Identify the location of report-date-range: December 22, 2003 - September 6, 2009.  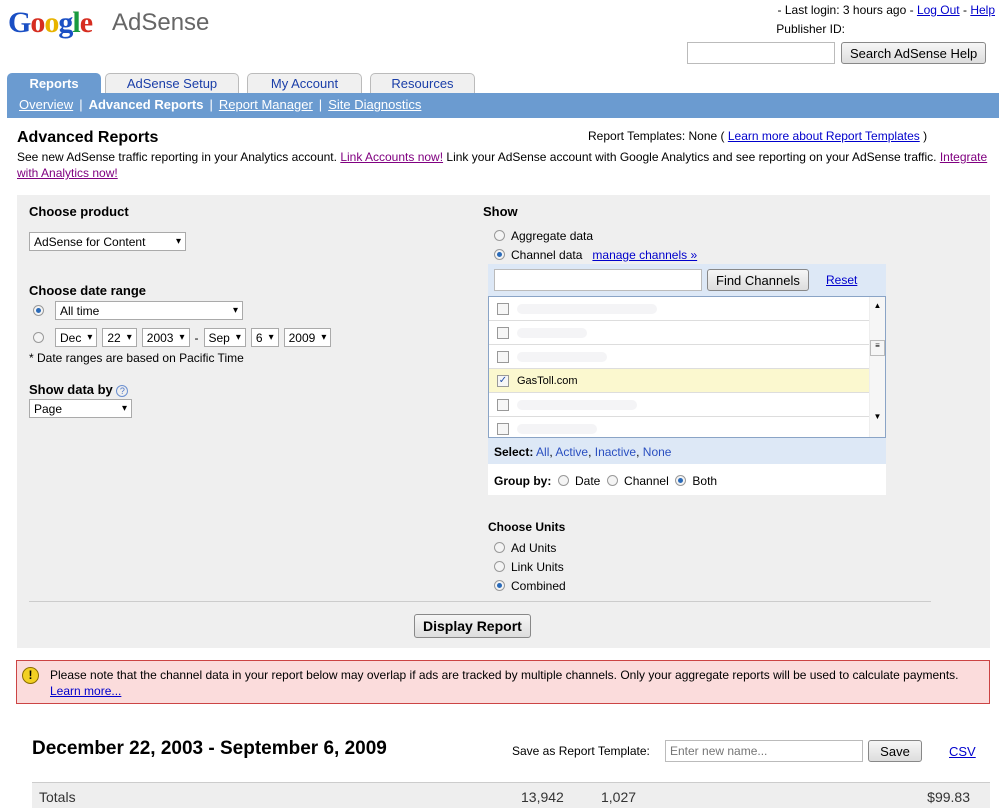
(209, 748).